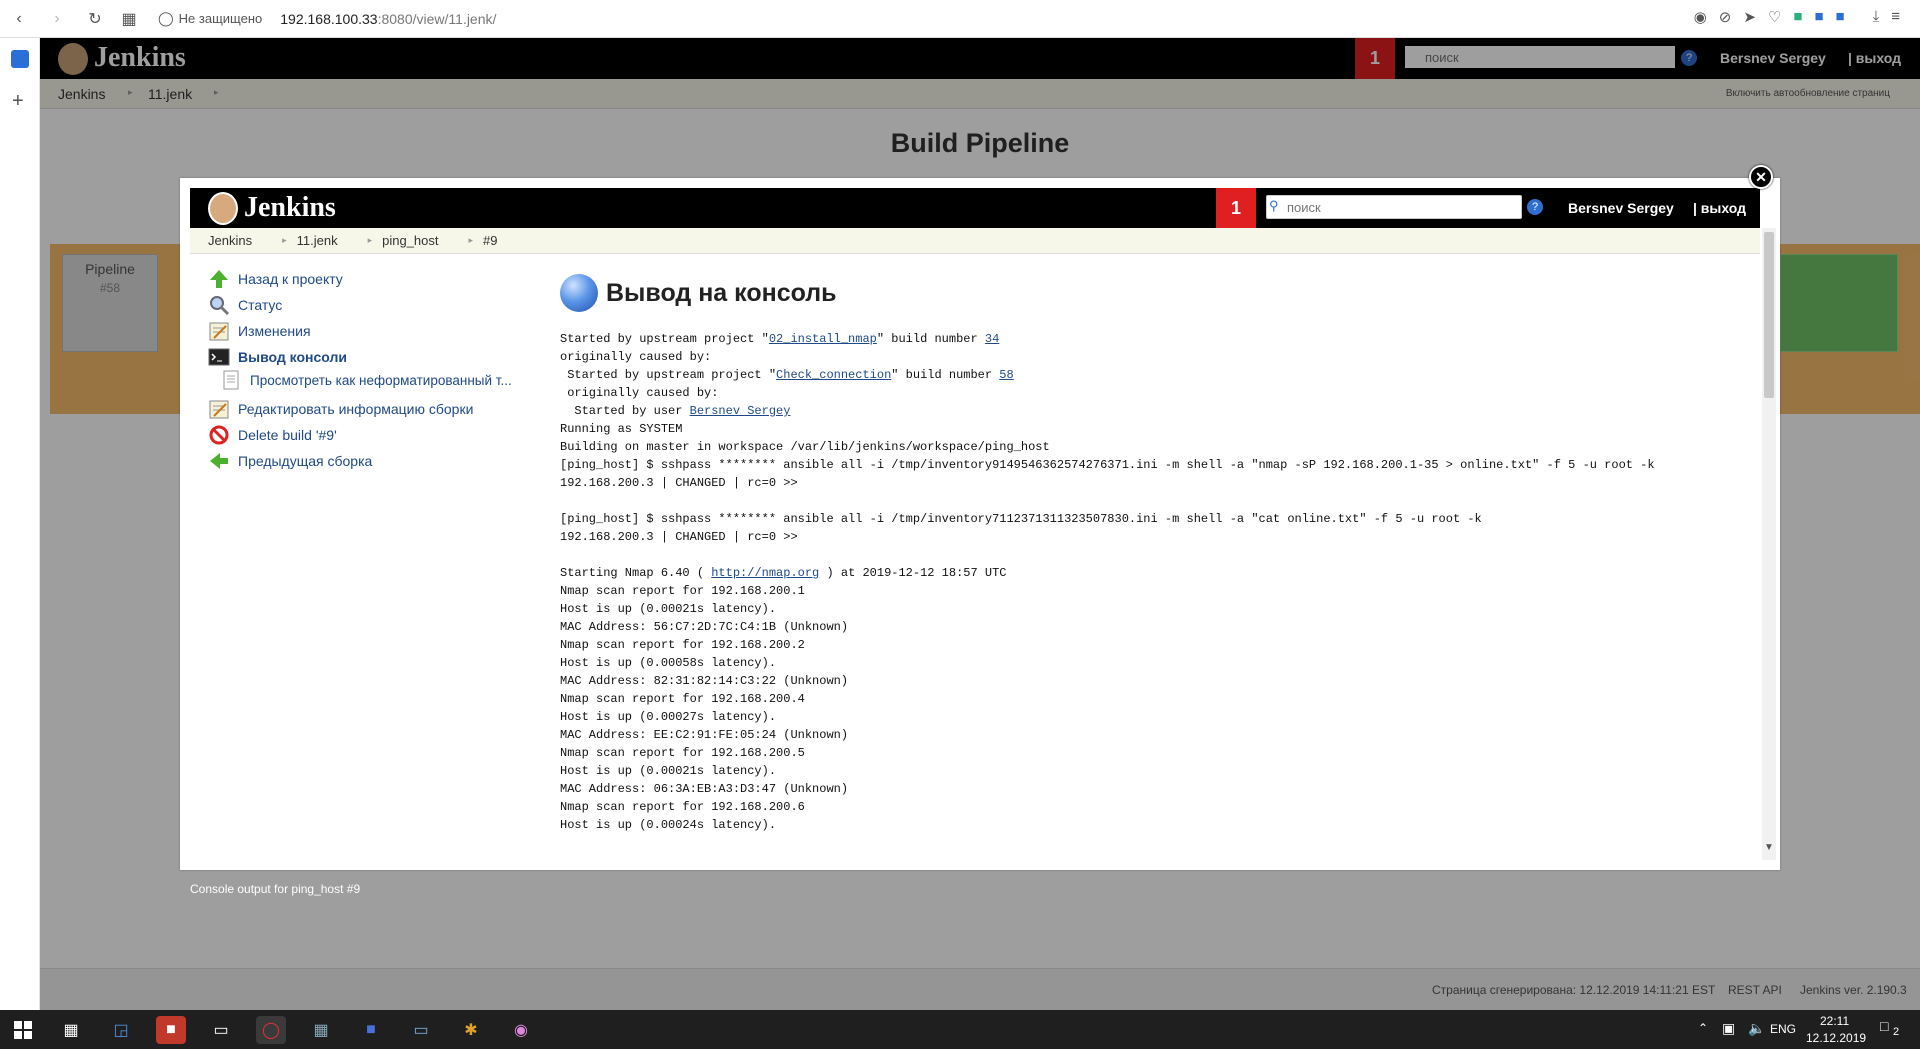 The image size is (1920, 1049). Describe the element at coordinates (221, 1030) in the screenshot. I see `terminal-app-icon: ▭` at that location.